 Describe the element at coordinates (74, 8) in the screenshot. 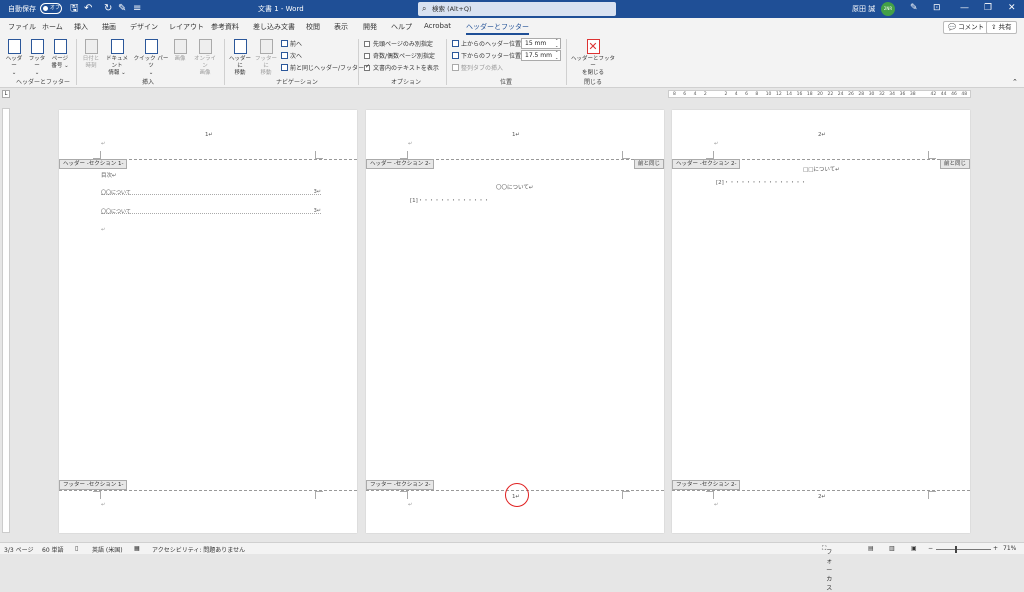

I see `save-icon: 🖫` at that location.